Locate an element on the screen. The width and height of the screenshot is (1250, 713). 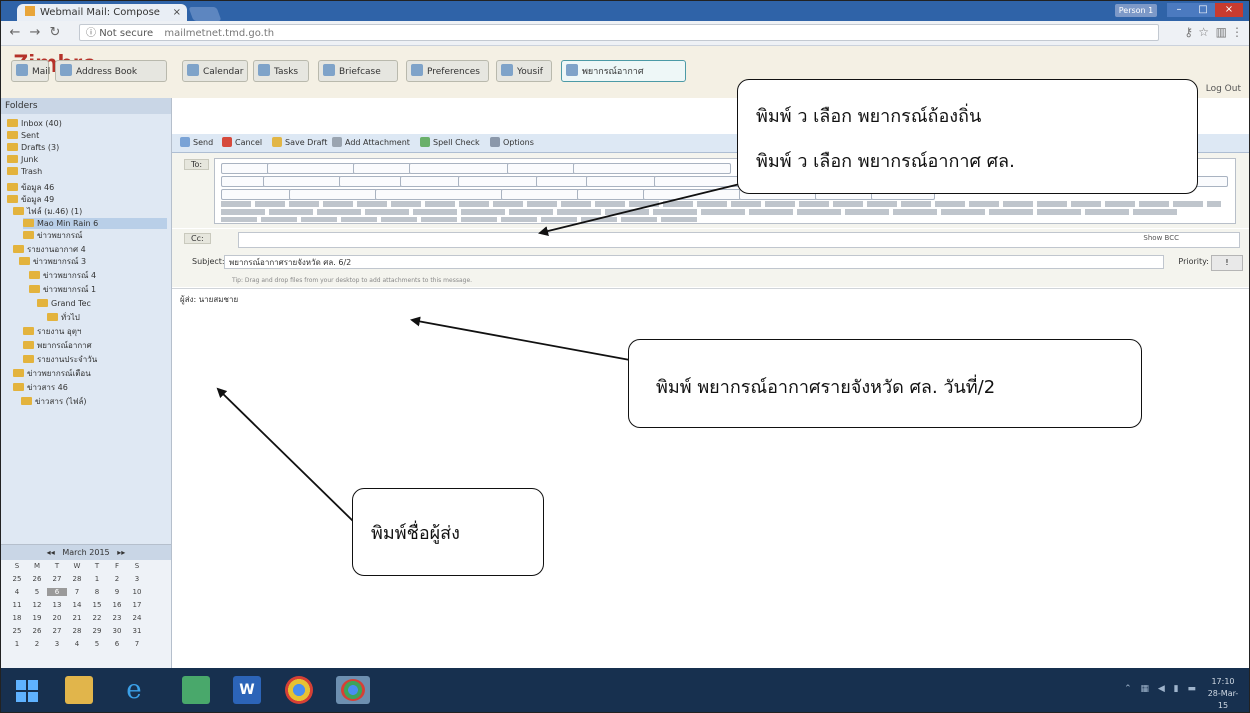
calendar-row: 4 5 6 7 8 9 10 is located at coordinates (77, 592).